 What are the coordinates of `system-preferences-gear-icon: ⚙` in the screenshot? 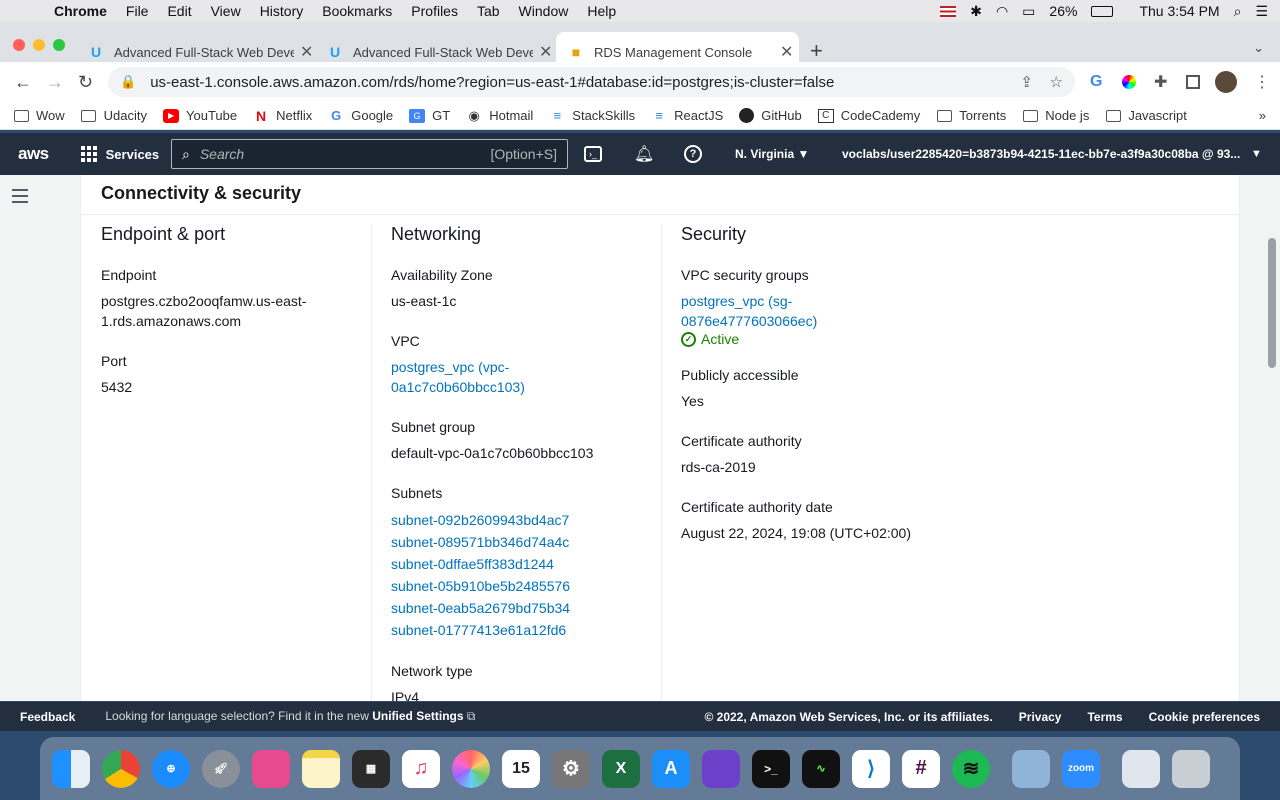 It's located at (571, 768).